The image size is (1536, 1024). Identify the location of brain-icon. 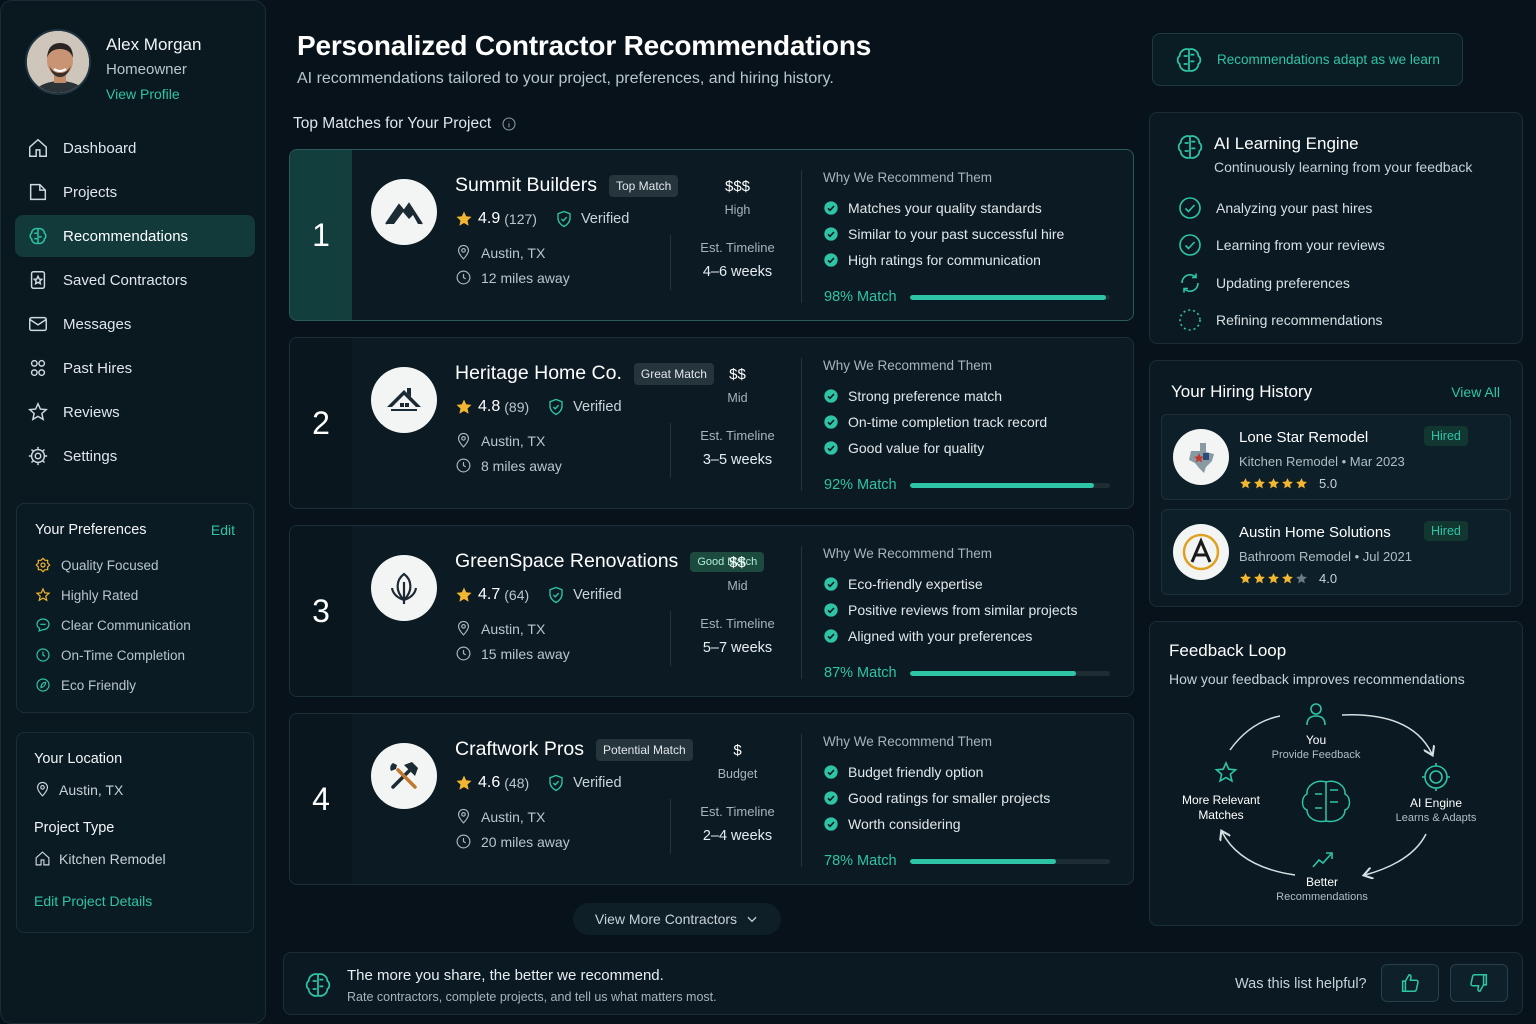
(1189, 59).